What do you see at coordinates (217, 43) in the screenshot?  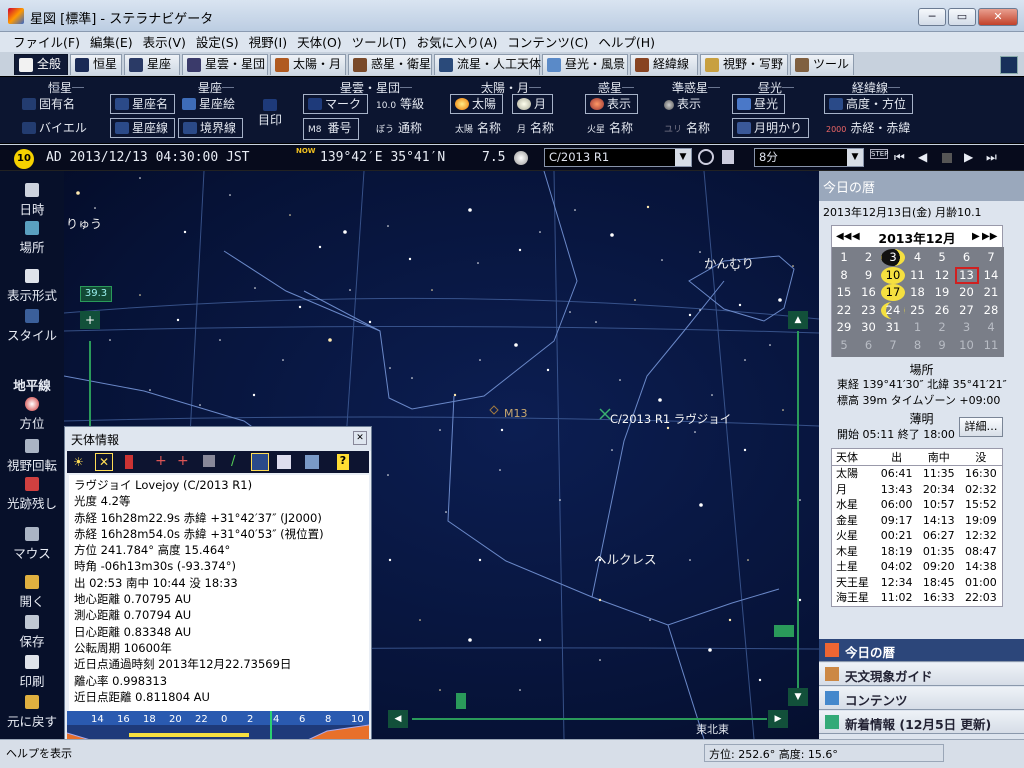 I see `menu-settings: 設定(S)` at bounding box center [217, 43].